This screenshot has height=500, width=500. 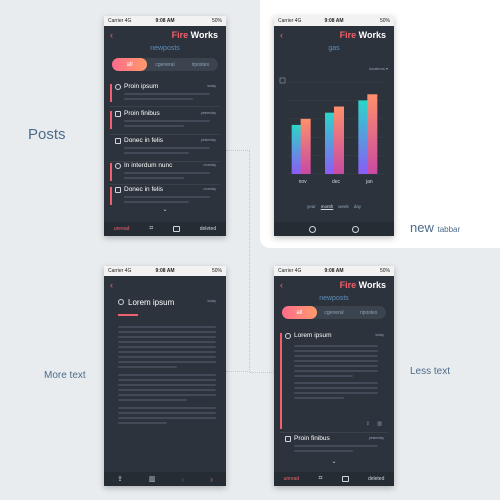 What do you see at coordinates (422, 227) in the screenshot?
I see `new-word: new` at bounding box center [422, 227].